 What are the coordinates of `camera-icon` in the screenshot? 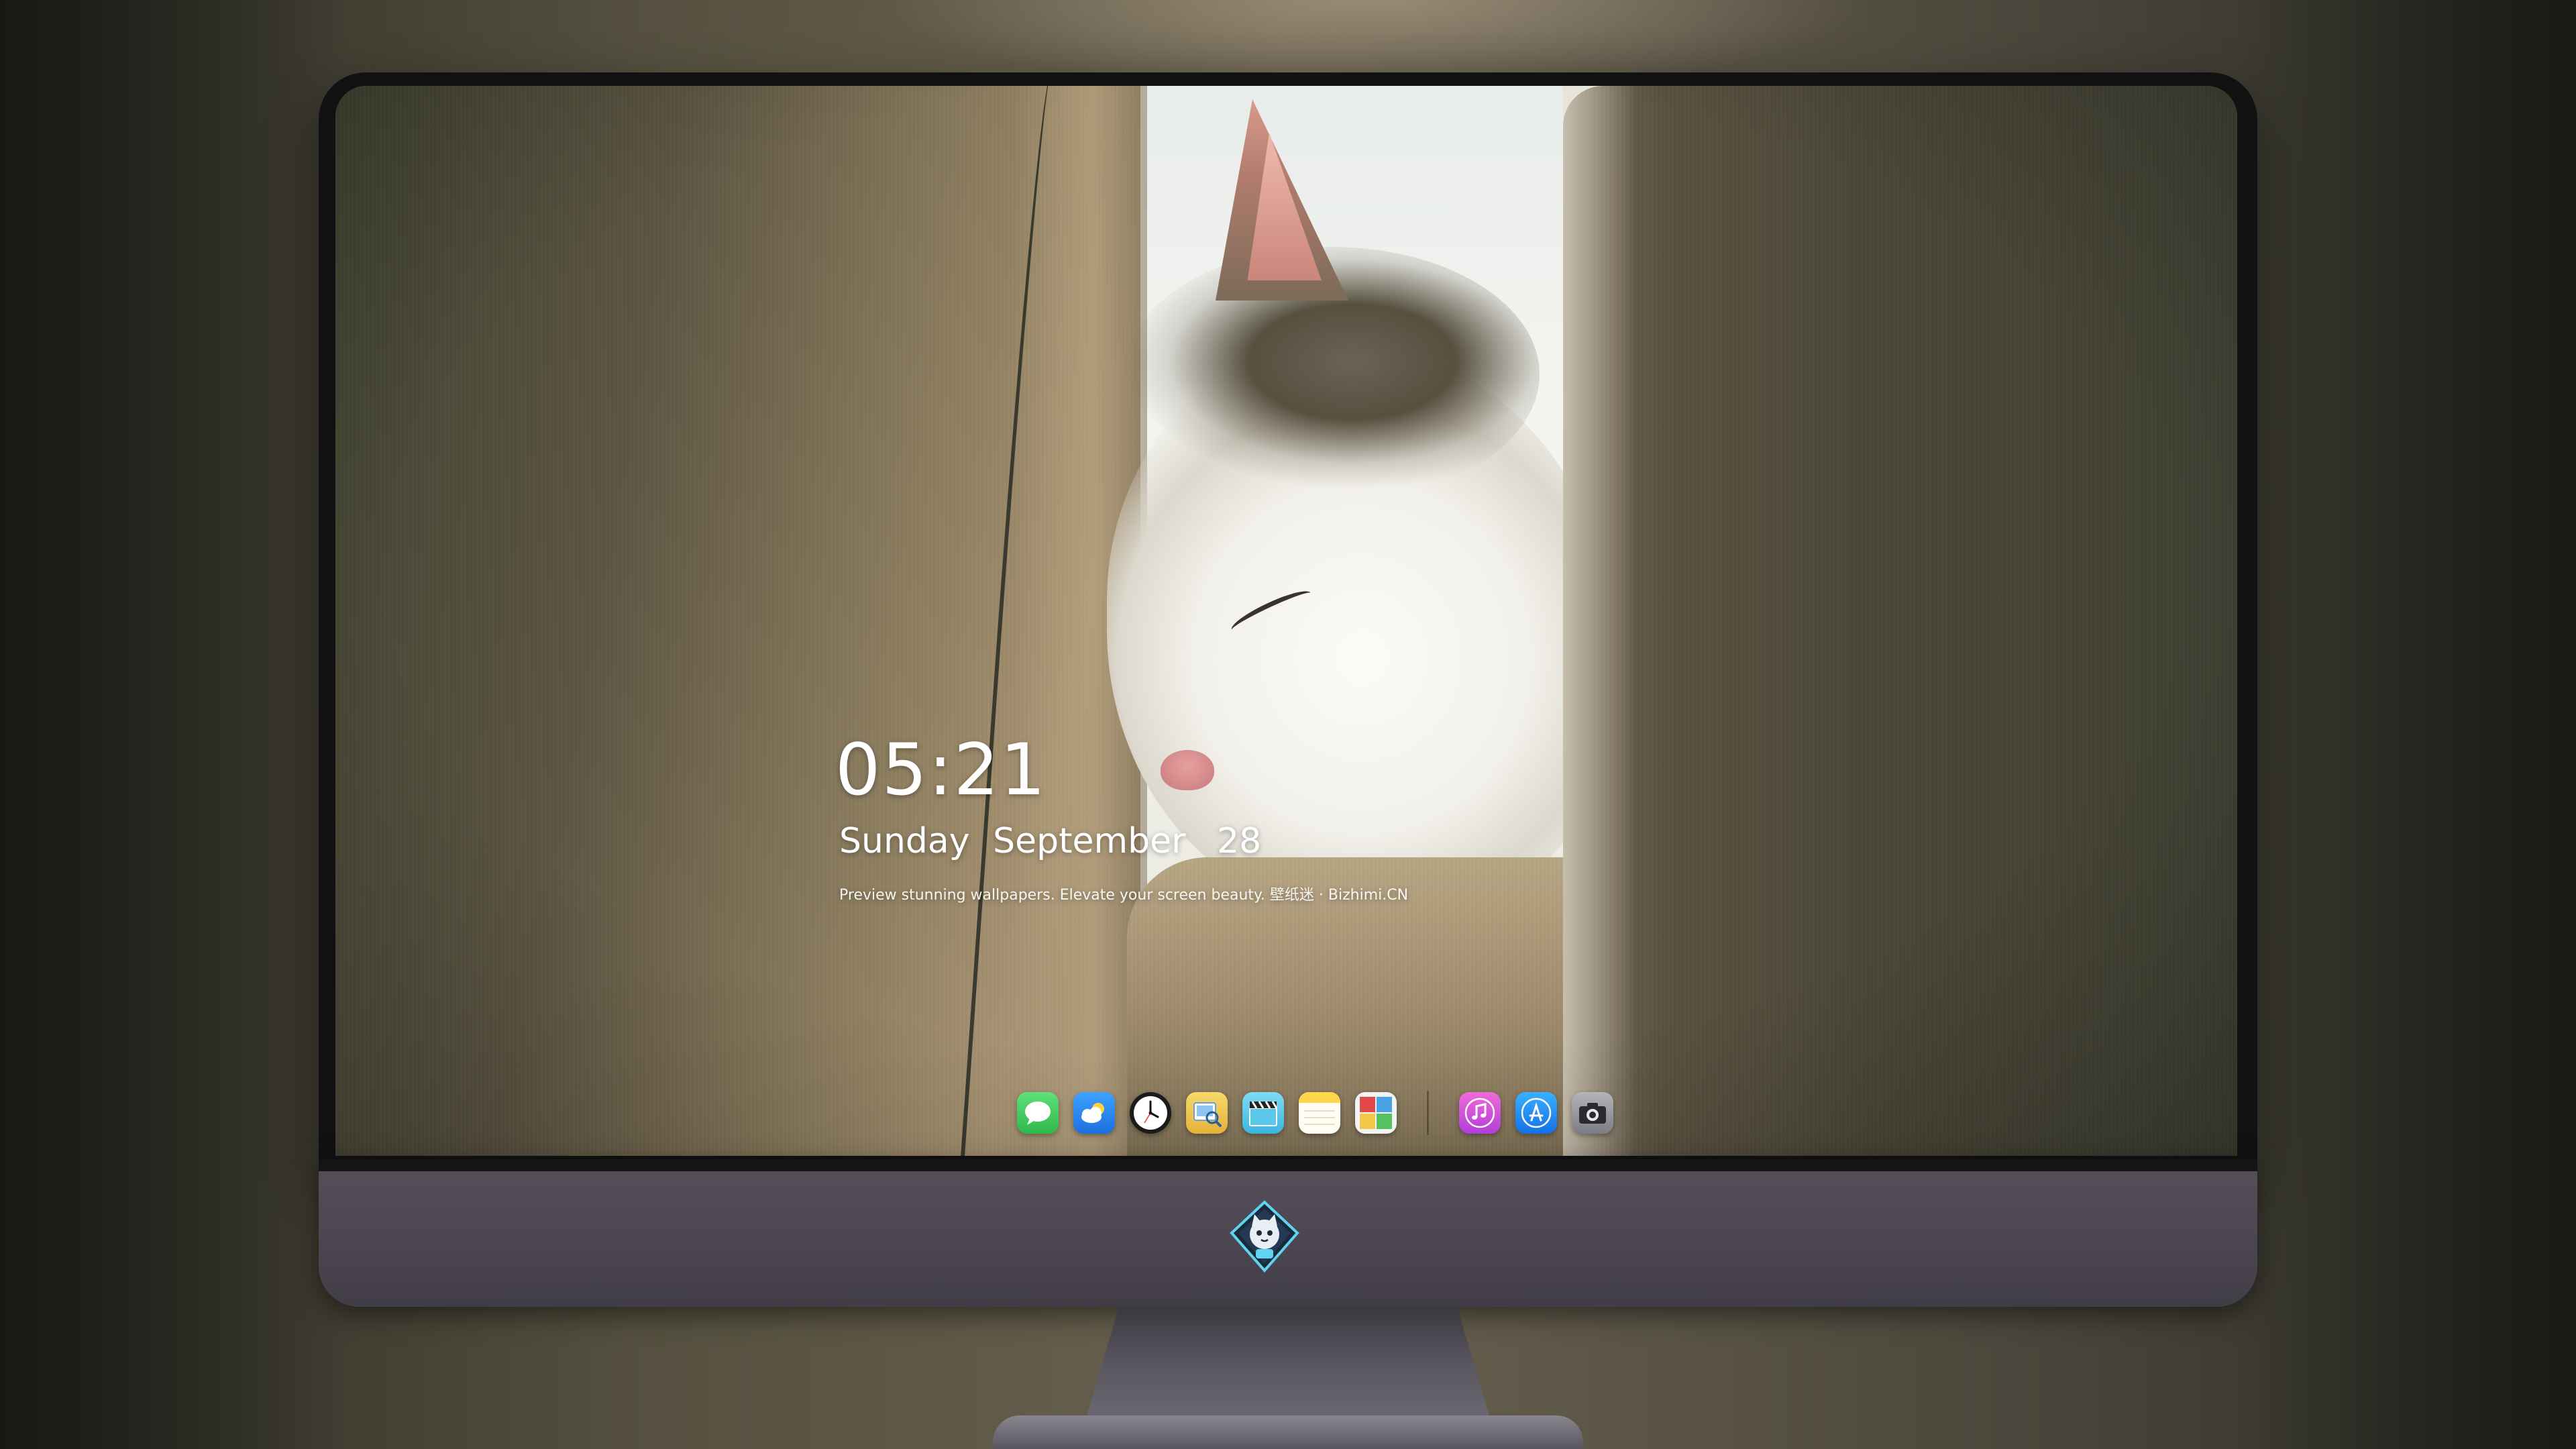 It's located at (1592, 1113).